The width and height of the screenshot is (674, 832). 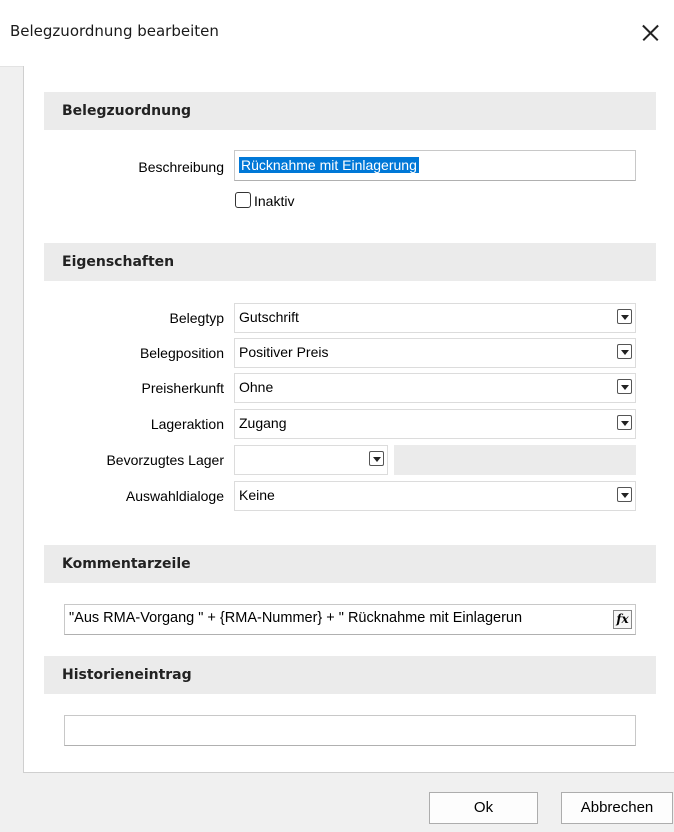 I want to click on belegtyp-value: Gutschrift, so click(x=269, y=317).